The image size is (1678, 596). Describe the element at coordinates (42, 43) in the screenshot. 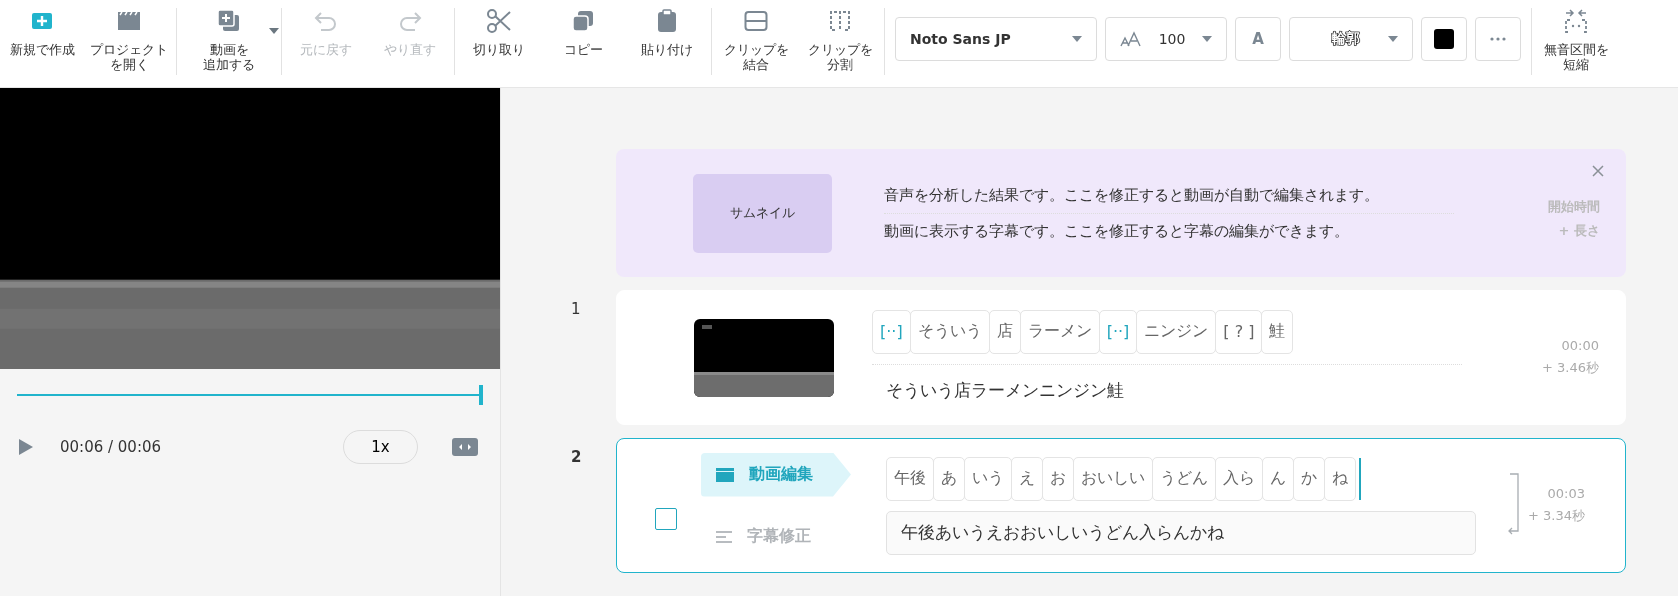

I see `toolbar-button: 新規で作成` at that location.